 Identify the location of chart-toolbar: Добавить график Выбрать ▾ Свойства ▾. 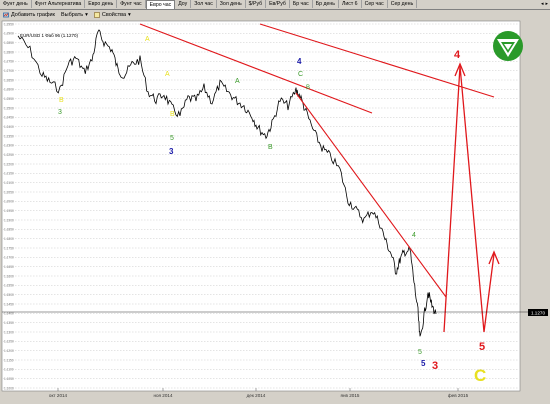
(275, 15).